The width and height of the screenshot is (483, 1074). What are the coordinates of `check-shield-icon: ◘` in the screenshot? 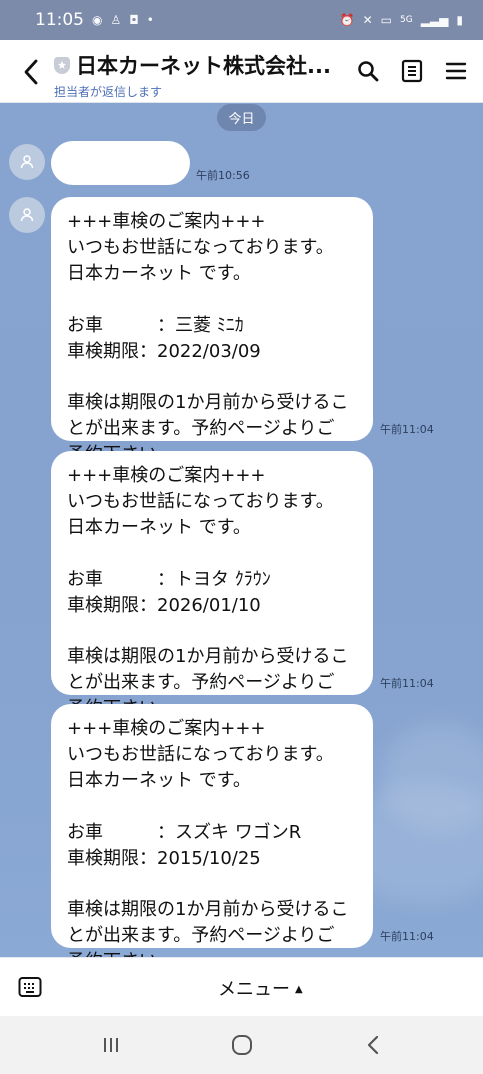 It's located at (134, 20).